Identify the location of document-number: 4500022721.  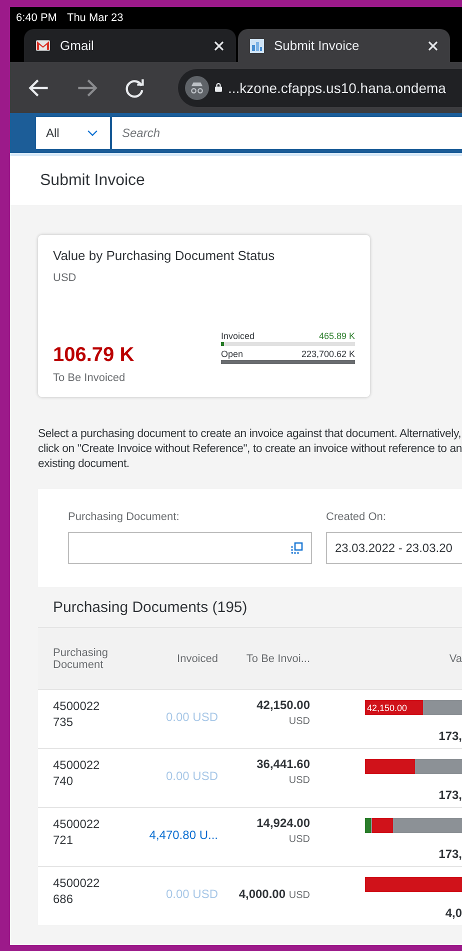
(76, 832).